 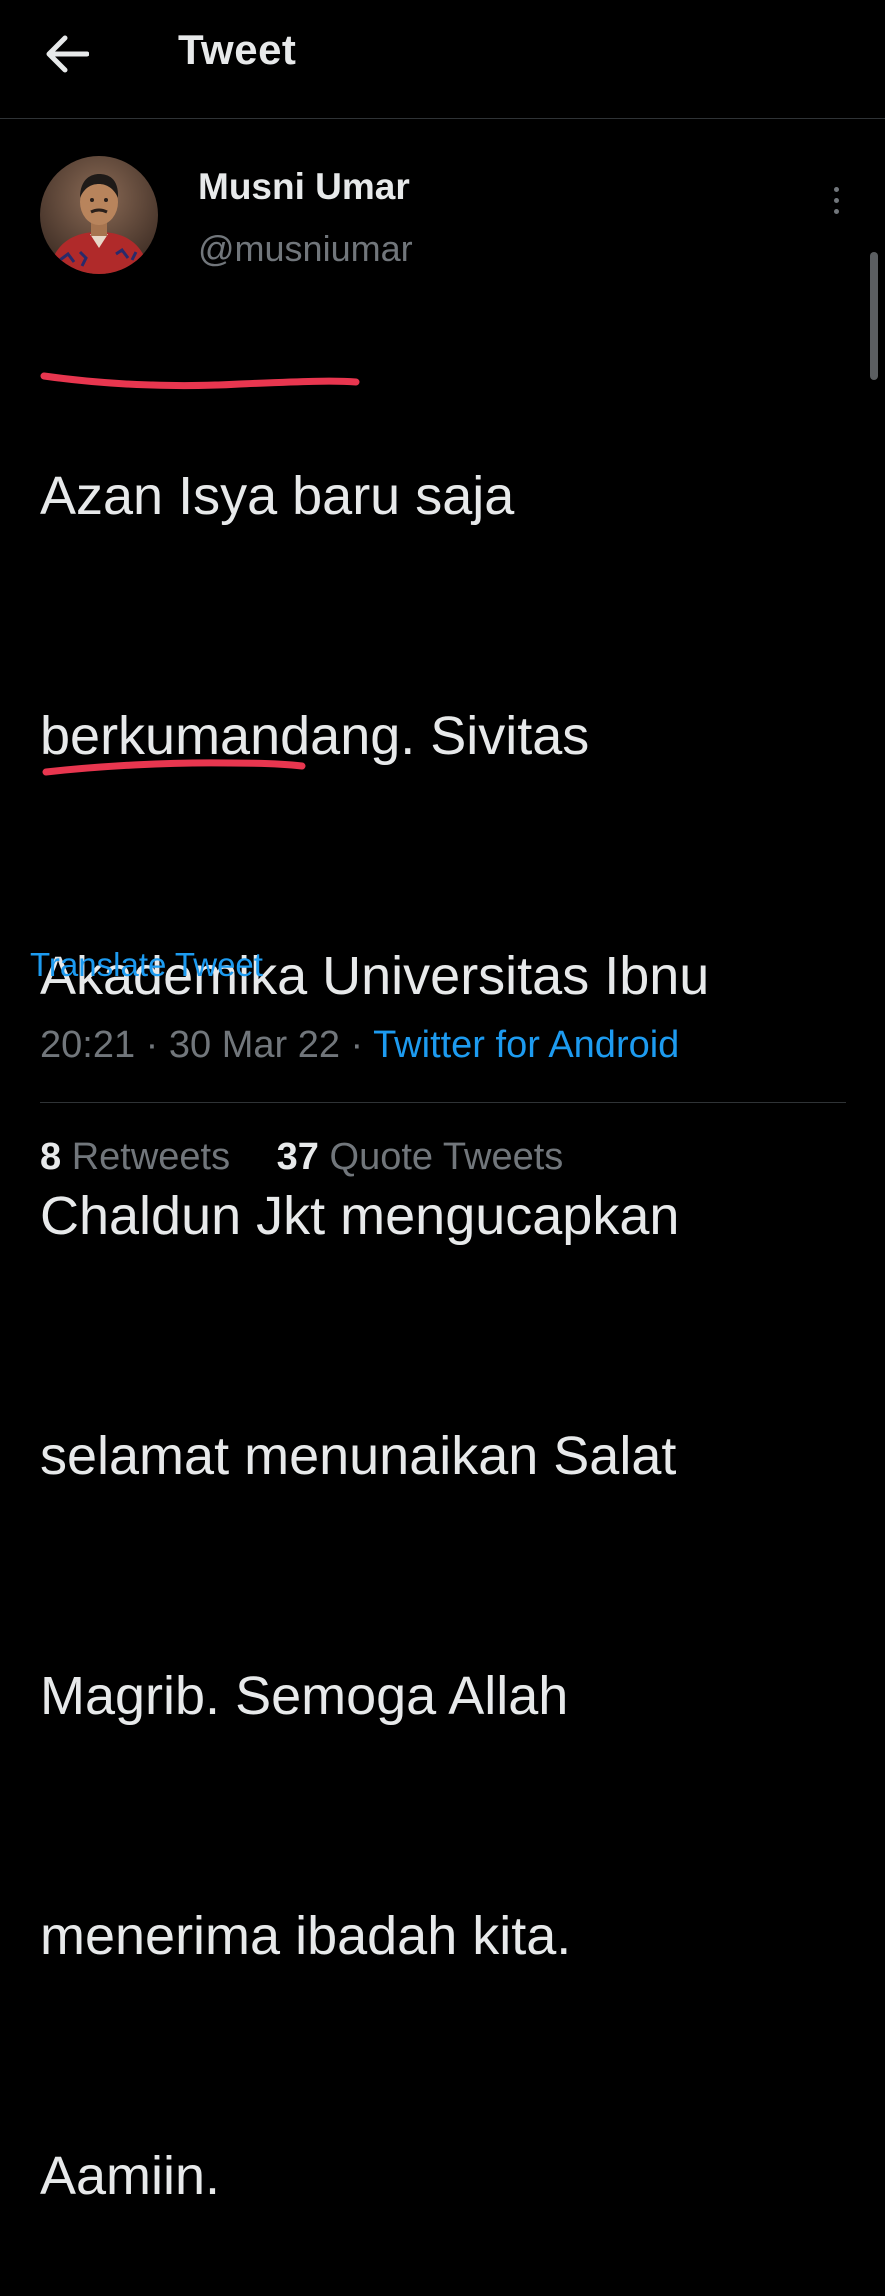 I want to click on more-vertical-icon, so click(x=836, y=189).